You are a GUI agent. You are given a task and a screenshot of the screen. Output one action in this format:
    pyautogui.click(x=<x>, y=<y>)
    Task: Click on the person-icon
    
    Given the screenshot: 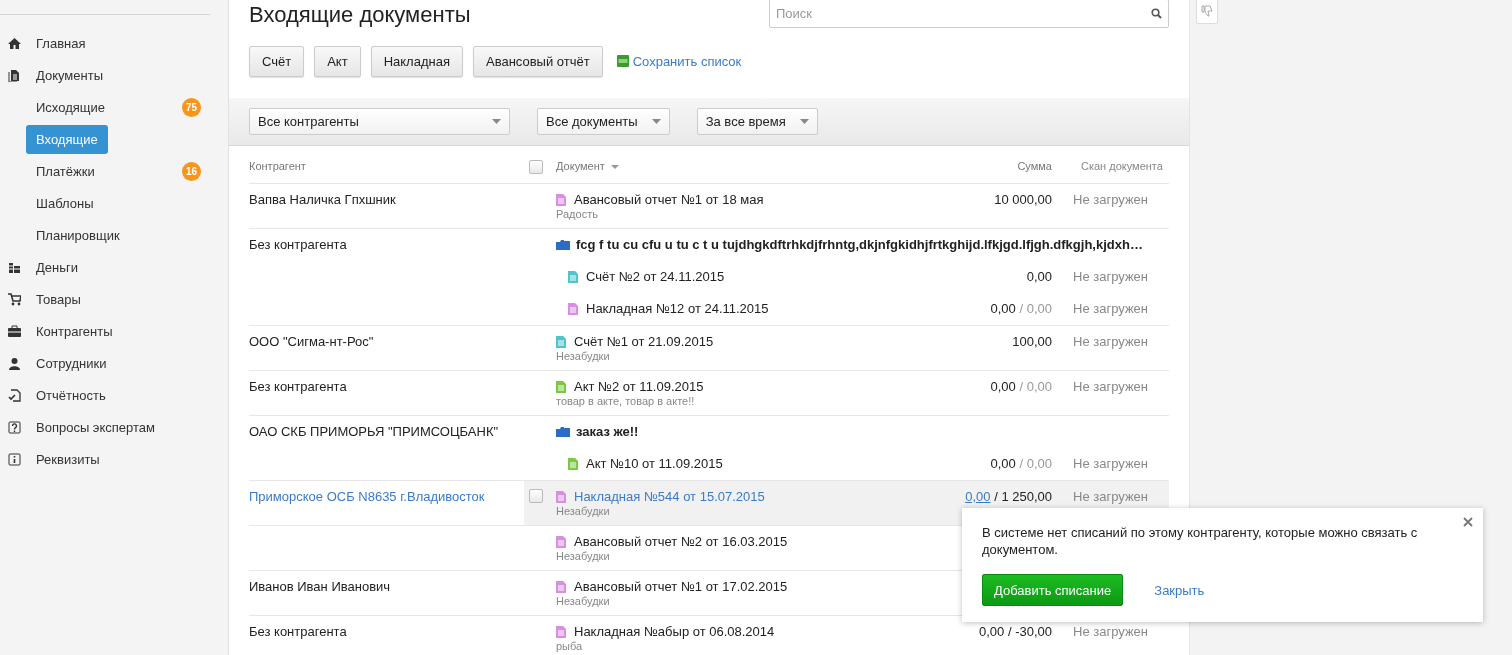 What is the action you would take?
    pyautogui.click(x=14, y=363)
    